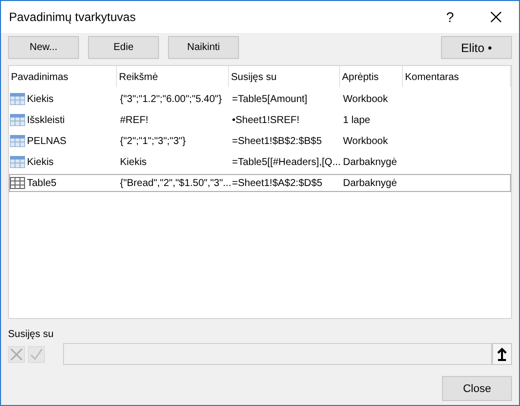 The image size is (520, 406). Describe the element at coordinates (277, 141) in the screenshot. I see `table-cell-text: =Sheet1!$B$2:$B$5` at that location.